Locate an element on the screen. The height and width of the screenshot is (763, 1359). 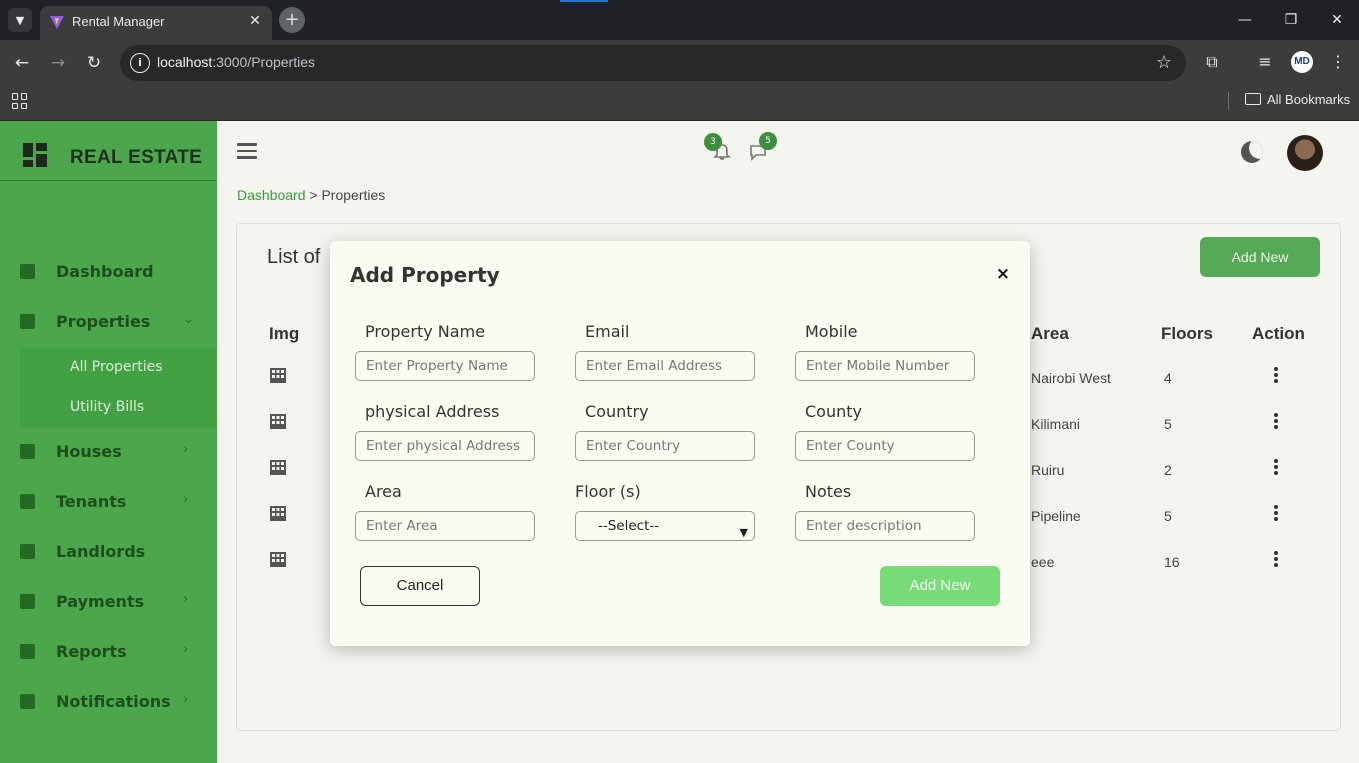
floors-label: Floor (s) is located at coordinates (608, 491).